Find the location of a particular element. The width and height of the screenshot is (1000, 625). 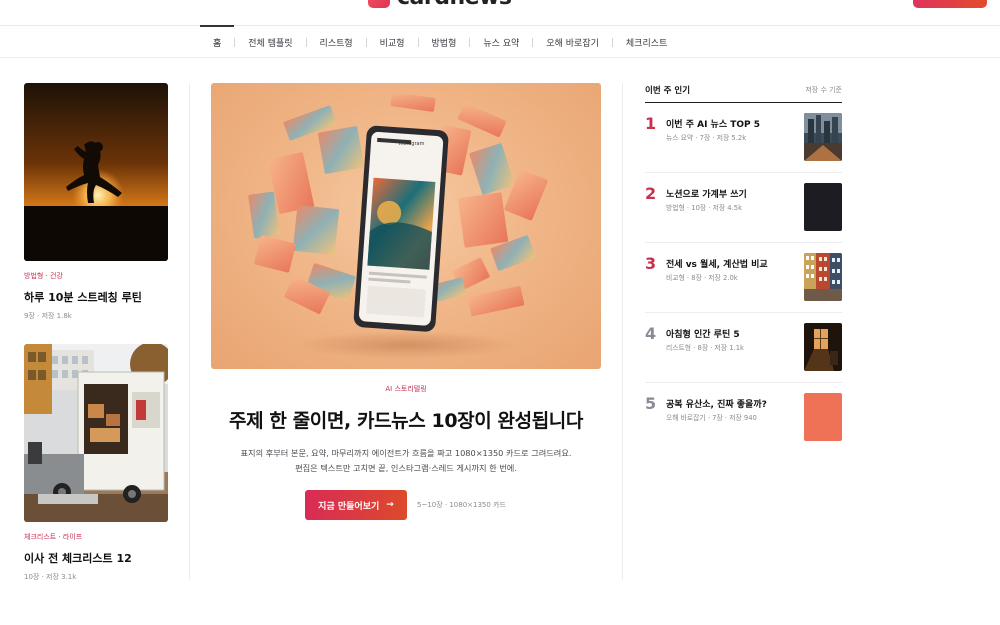

logo-icon is located at coordinates (379, 4).